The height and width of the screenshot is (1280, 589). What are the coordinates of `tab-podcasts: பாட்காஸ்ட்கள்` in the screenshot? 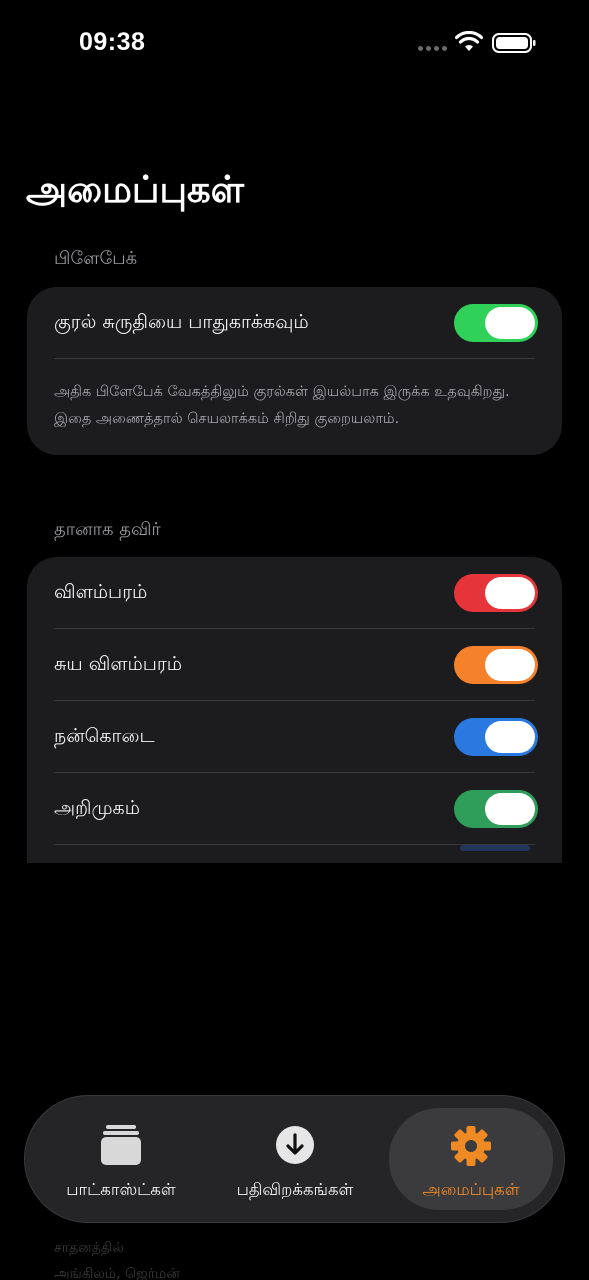 It's located at (121, 1159).